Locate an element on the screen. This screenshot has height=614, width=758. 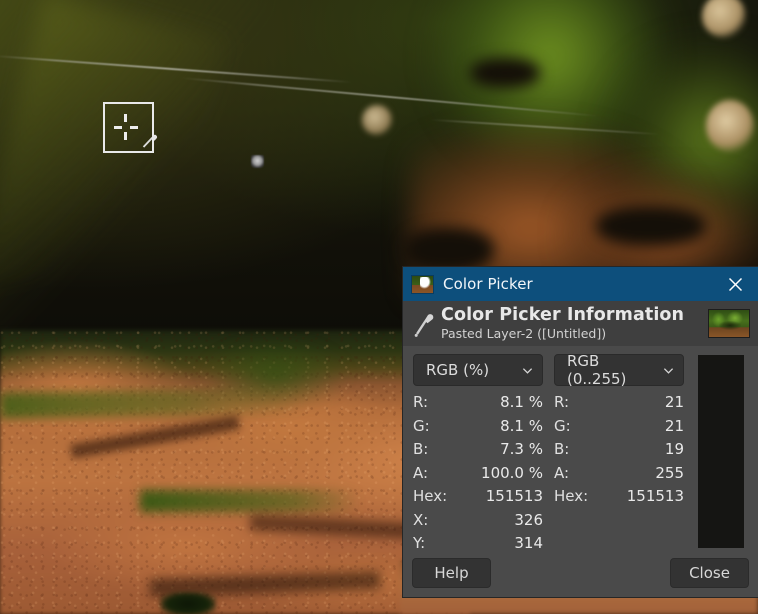
value-amount: 314 is located at coordinates (528, 543).